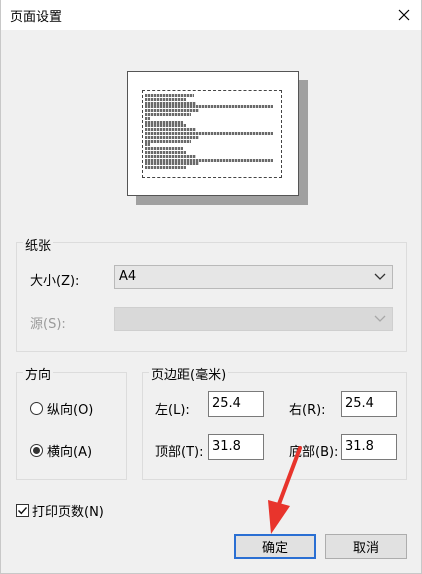 The width and height of the screenshot is (422, 574). I want to click on annotation-arrow-icon, so click(285, 490).